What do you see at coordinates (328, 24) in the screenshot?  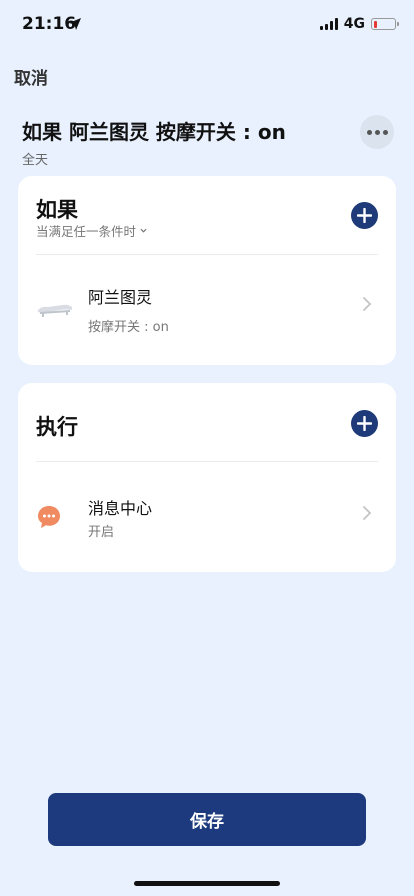 I see `signal-icon` at bounding box center [328, 24].